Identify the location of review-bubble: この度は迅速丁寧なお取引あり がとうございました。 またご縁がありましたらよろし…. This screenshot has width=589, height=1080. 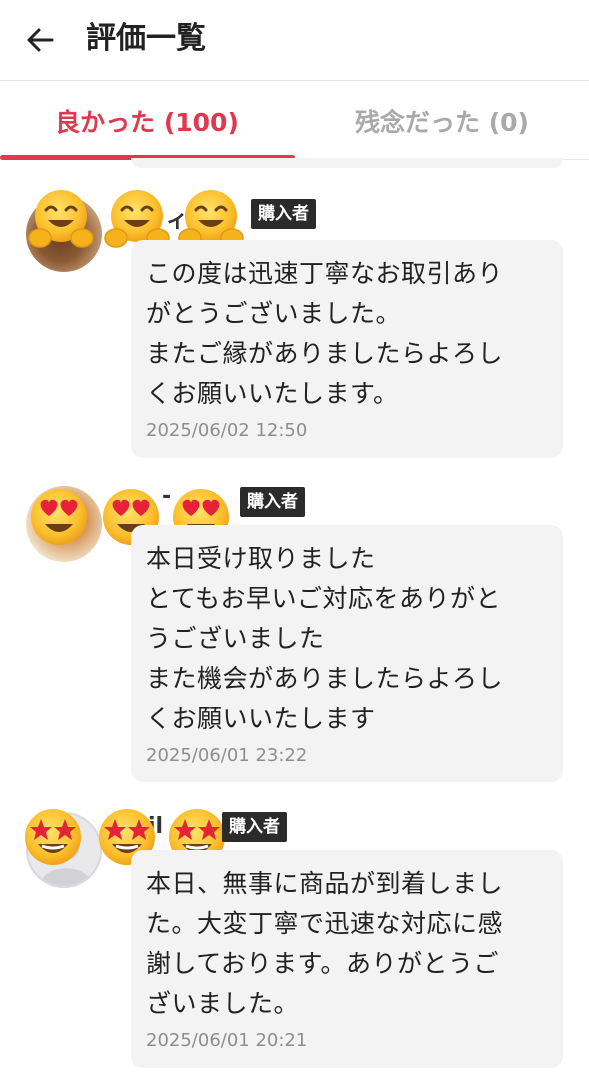
(347, 349).